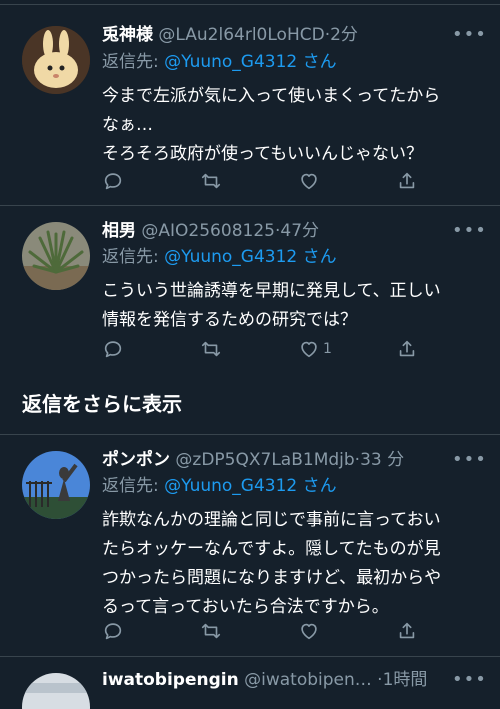 The width and height of the screenshot is (500, 709). Describe the element at coordinates (262, 154) in the screenshot. I see `tweet-line: そろそろ政府が使ってもいいんじゃない？` at that location.